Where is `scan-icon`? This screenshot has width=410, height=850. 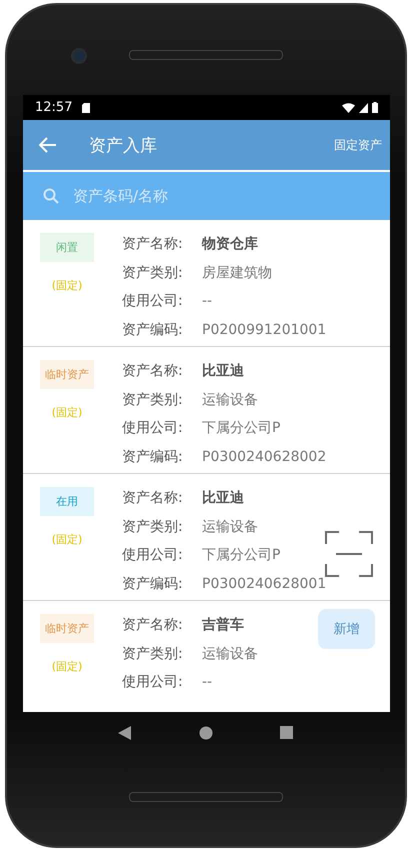
scan-icon is located at coordinates (349, 554).